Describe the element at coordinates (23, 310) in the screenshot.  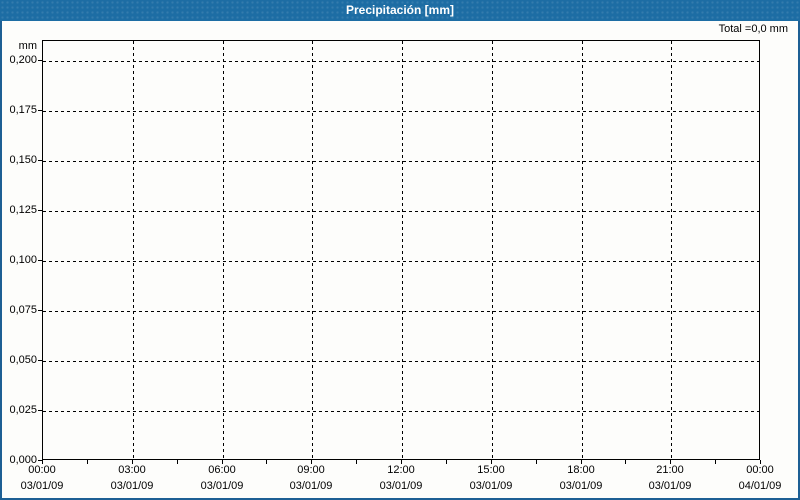
I see `y-tick-label: 0,075` at that location.